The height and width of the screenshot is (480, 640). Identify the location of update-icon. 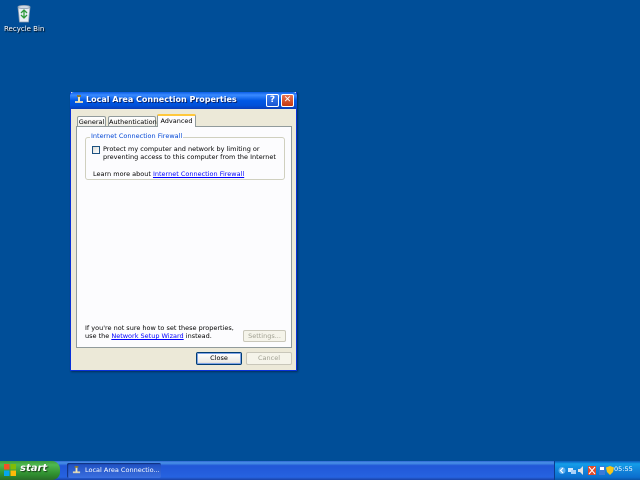
(602, 470).